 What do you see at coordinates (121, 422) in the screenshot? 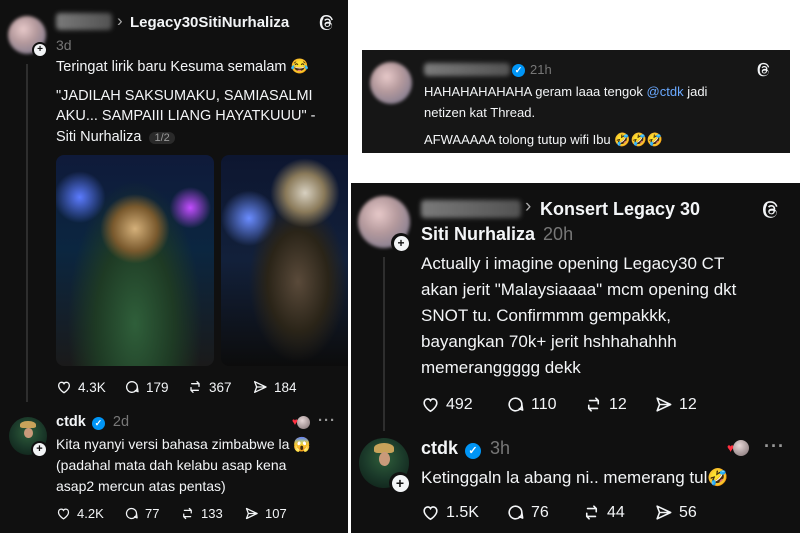
I see `reply-timestamp: 2d` at bounding box center [121, 422].